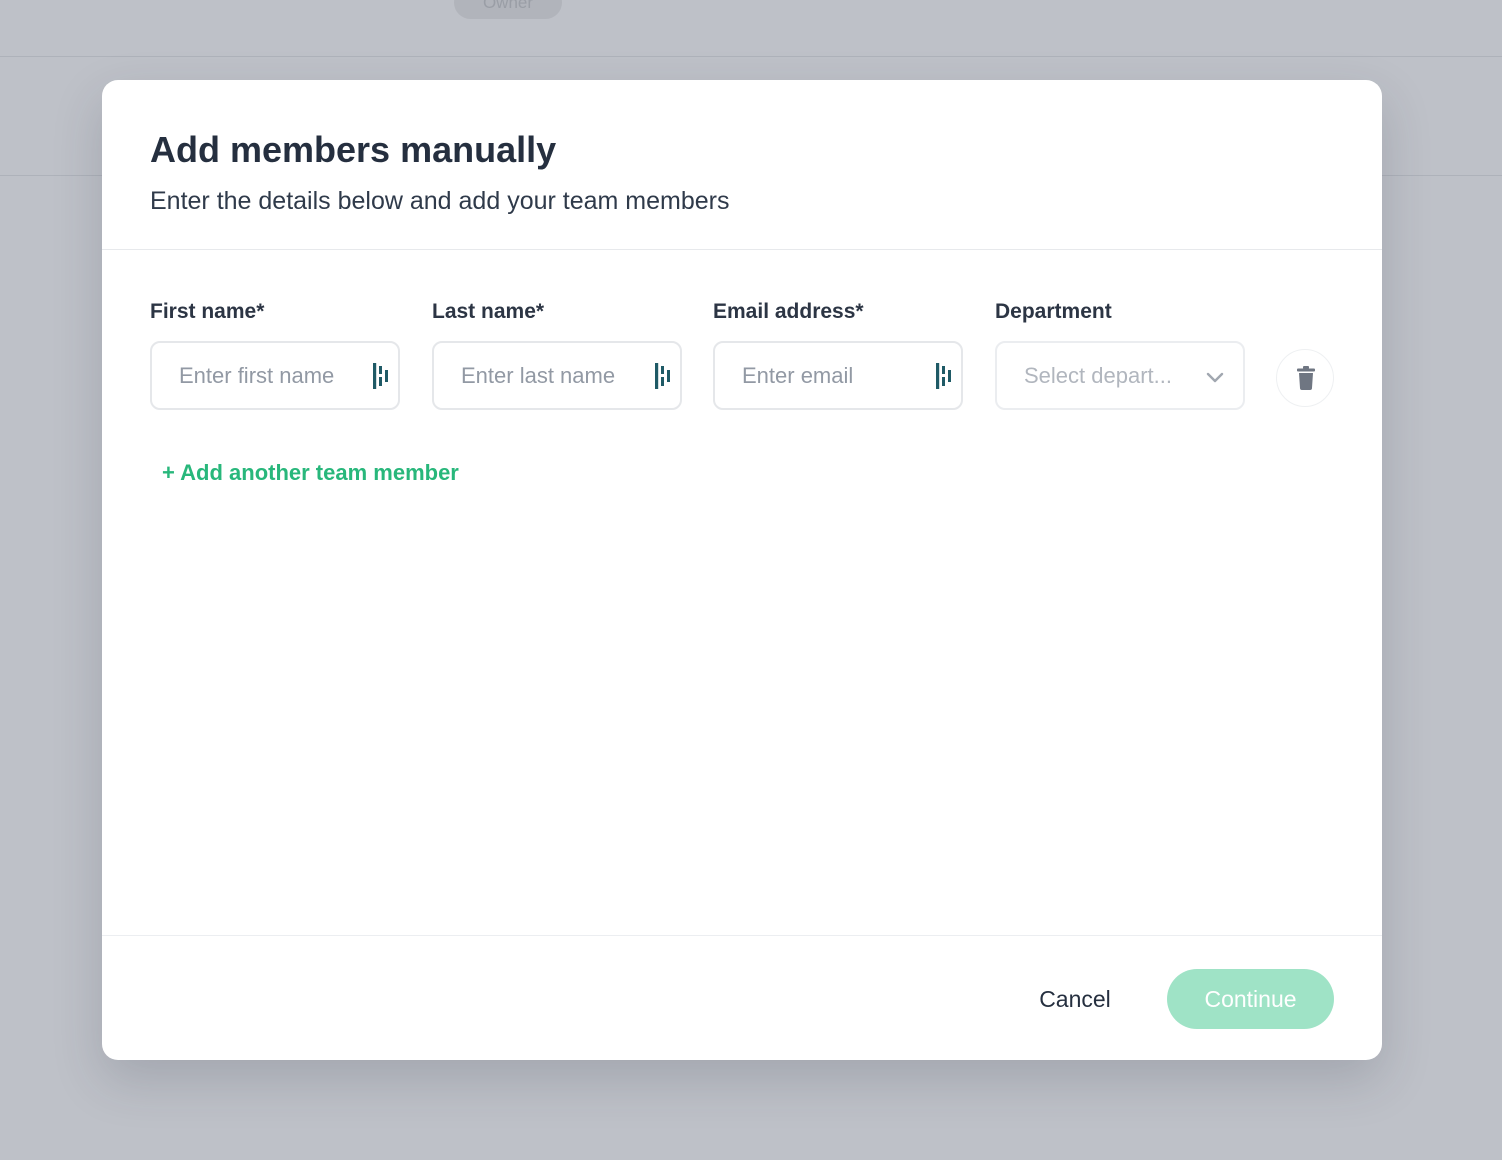 This screenshot has height=1160, width=1502. Describe the element at coordinates (488, 311) in the screenshot. I see `last-name-label: Last name*` at that location.